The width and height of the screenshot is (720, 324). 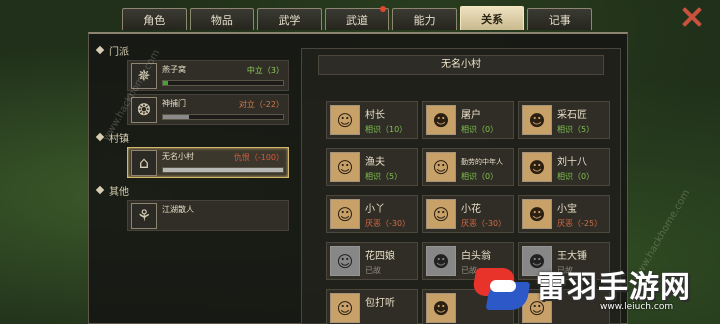 I want to click on tab-3: 武道, so click(x=357, y=18).